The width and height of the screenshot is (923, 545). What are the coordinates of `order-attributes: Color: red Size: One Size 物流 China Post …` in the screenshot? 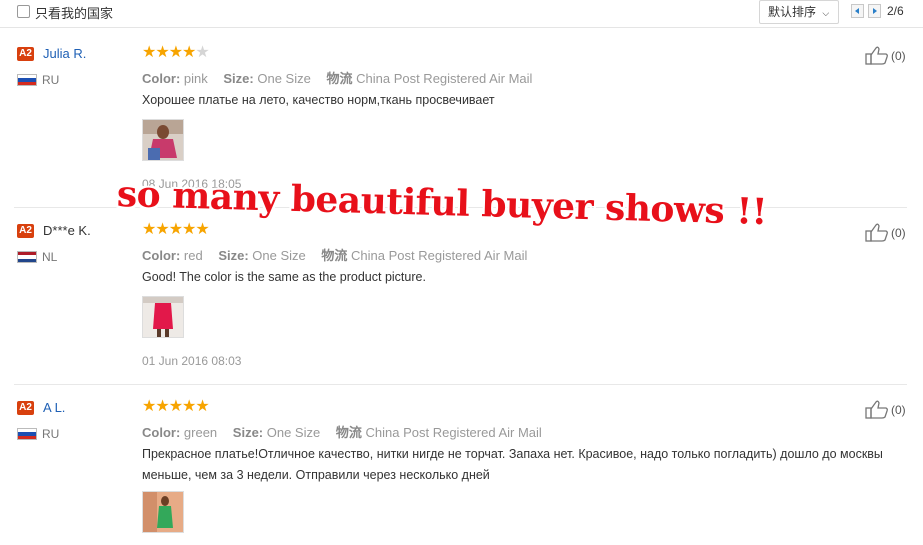 It's located at (334, 254).